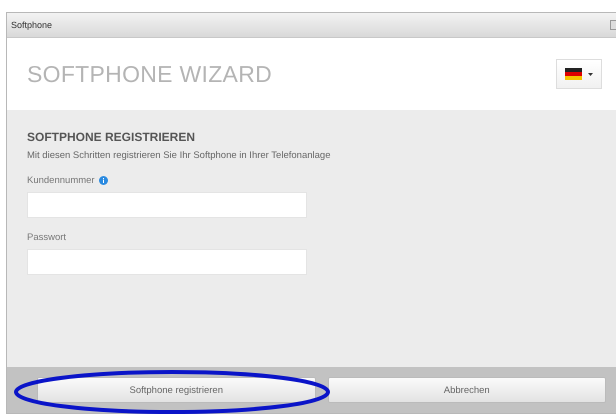  Describe the element at coordinates (149, 74) in the screenshot. I see `wizard-title: SOFTPHONE WIZARD` at that location.